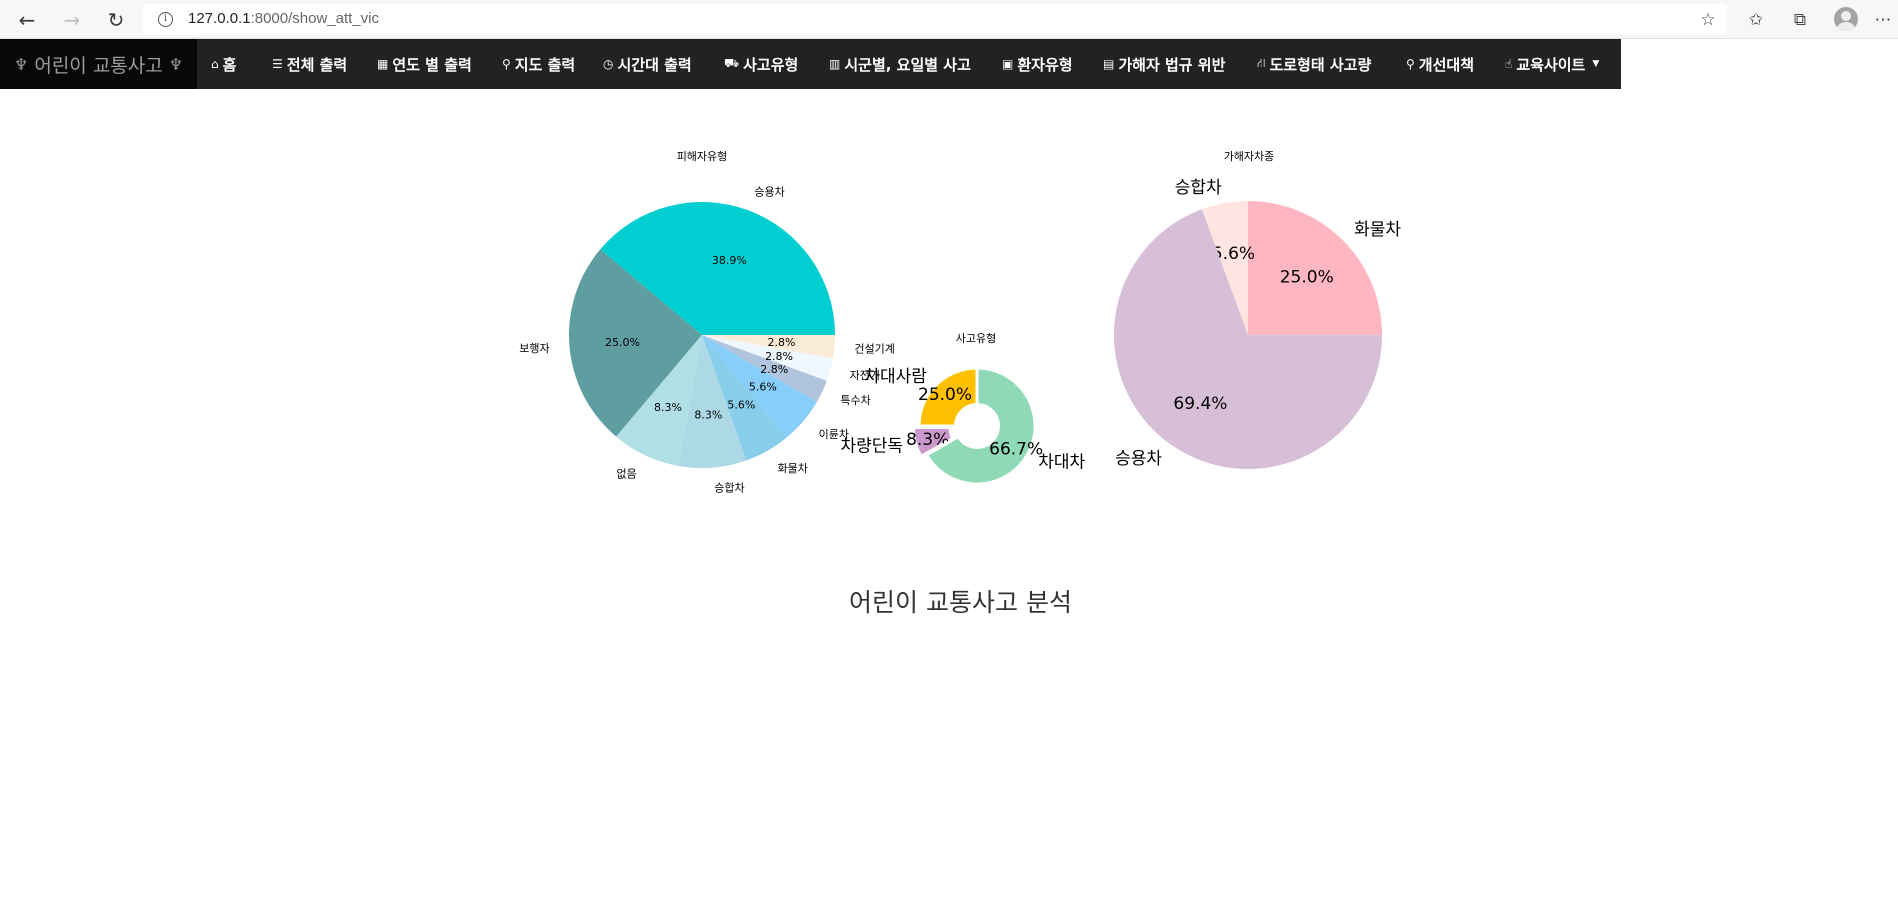  What do you see at coordinates (1410, 64) in the screenshot?
I see `lightbulb-icon: ⚲` at bounding box center [1410, 64].